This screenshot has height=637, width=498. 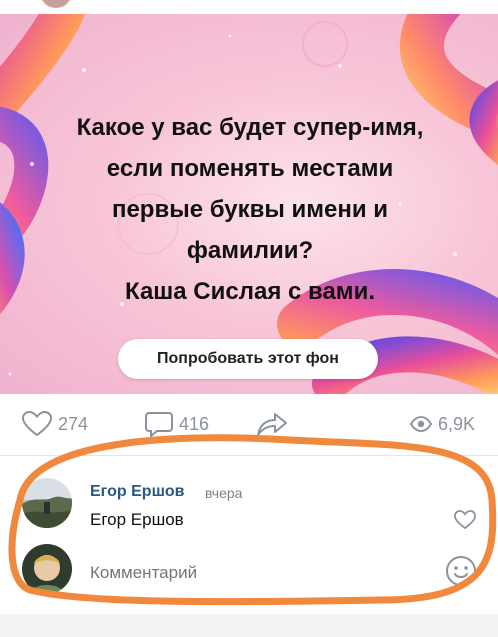 What do you see at coordinates (55, 424) in the screenshot?
I see `like-button: 274` at bounding box center [55, 424].